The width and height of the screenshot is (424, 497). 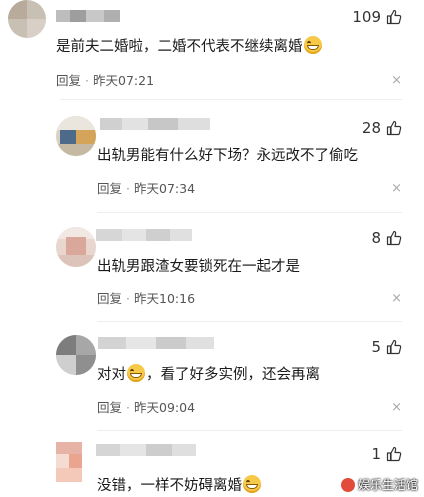 What do you see at coordinates (208, 374) in the screenshot?
I see `comment-text: 对对 ，看了好多实例，还会再离` at bounding box center [208, 374].